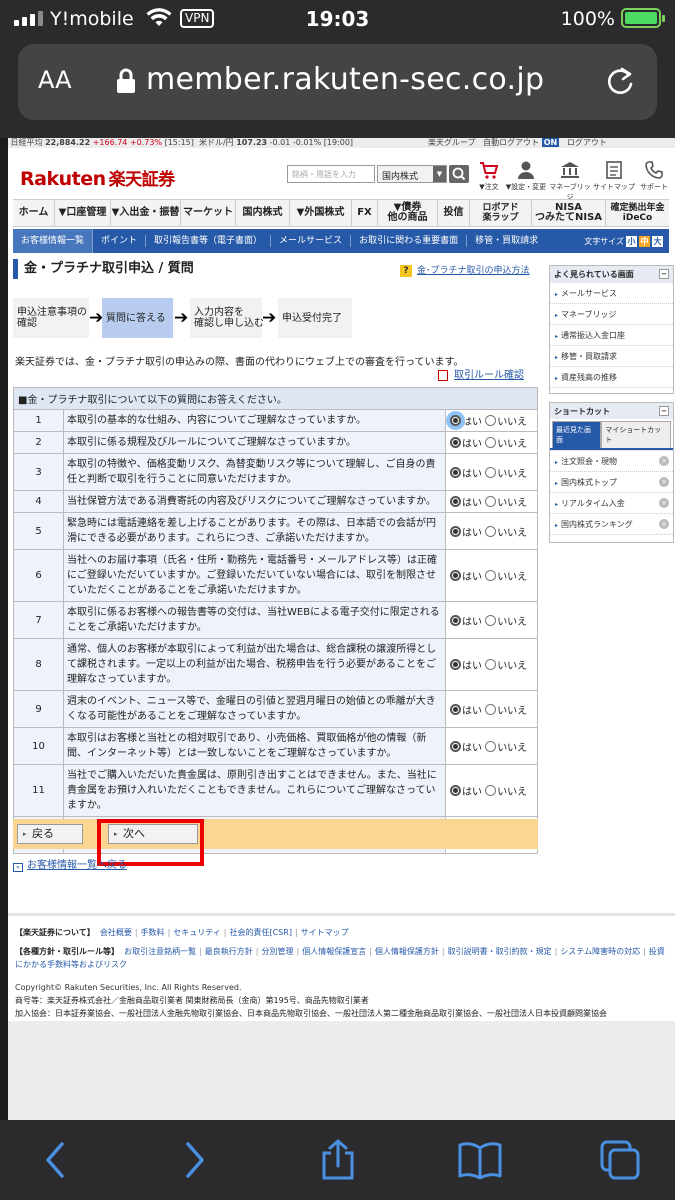 This screenshot has width=675, height=1200. I want to click on back-to-customer-info-link: «お客様情報一覧へ戻る, so click(70, 864).